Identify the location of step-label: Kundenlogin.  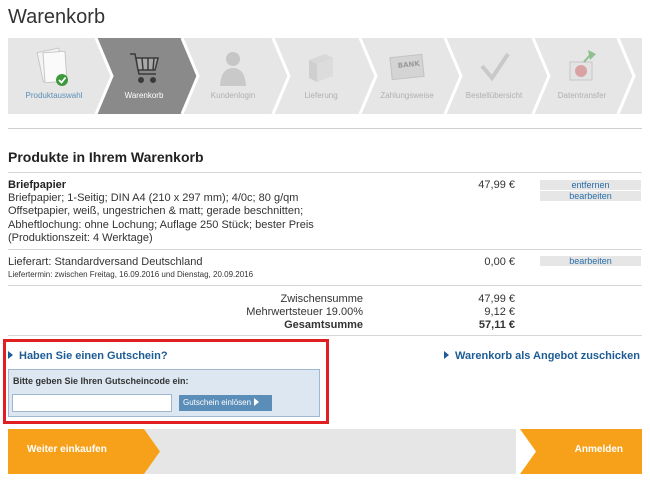
(233, 95).